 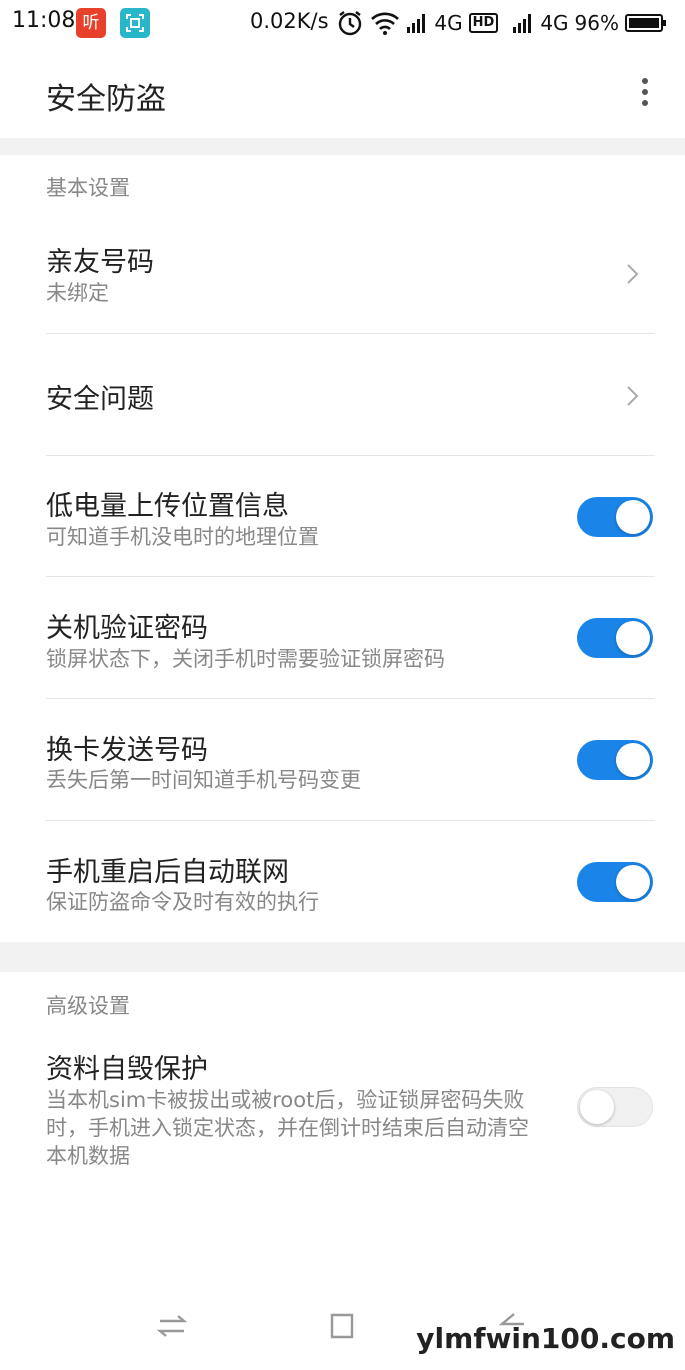 I want to click on switch-apps-button, so click(x=172, y=1326).